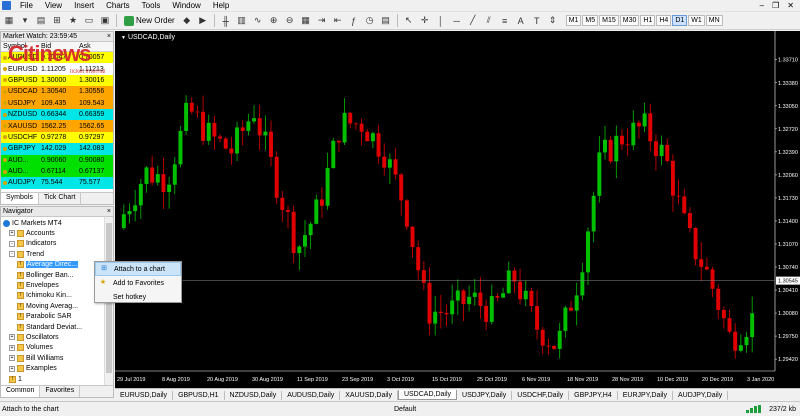  What do you see at coordinates (57, 137) in the screenshot?
I see `market-watch-row: USDCHF 0.97278 0.97297` at bounding box center [57, 137].